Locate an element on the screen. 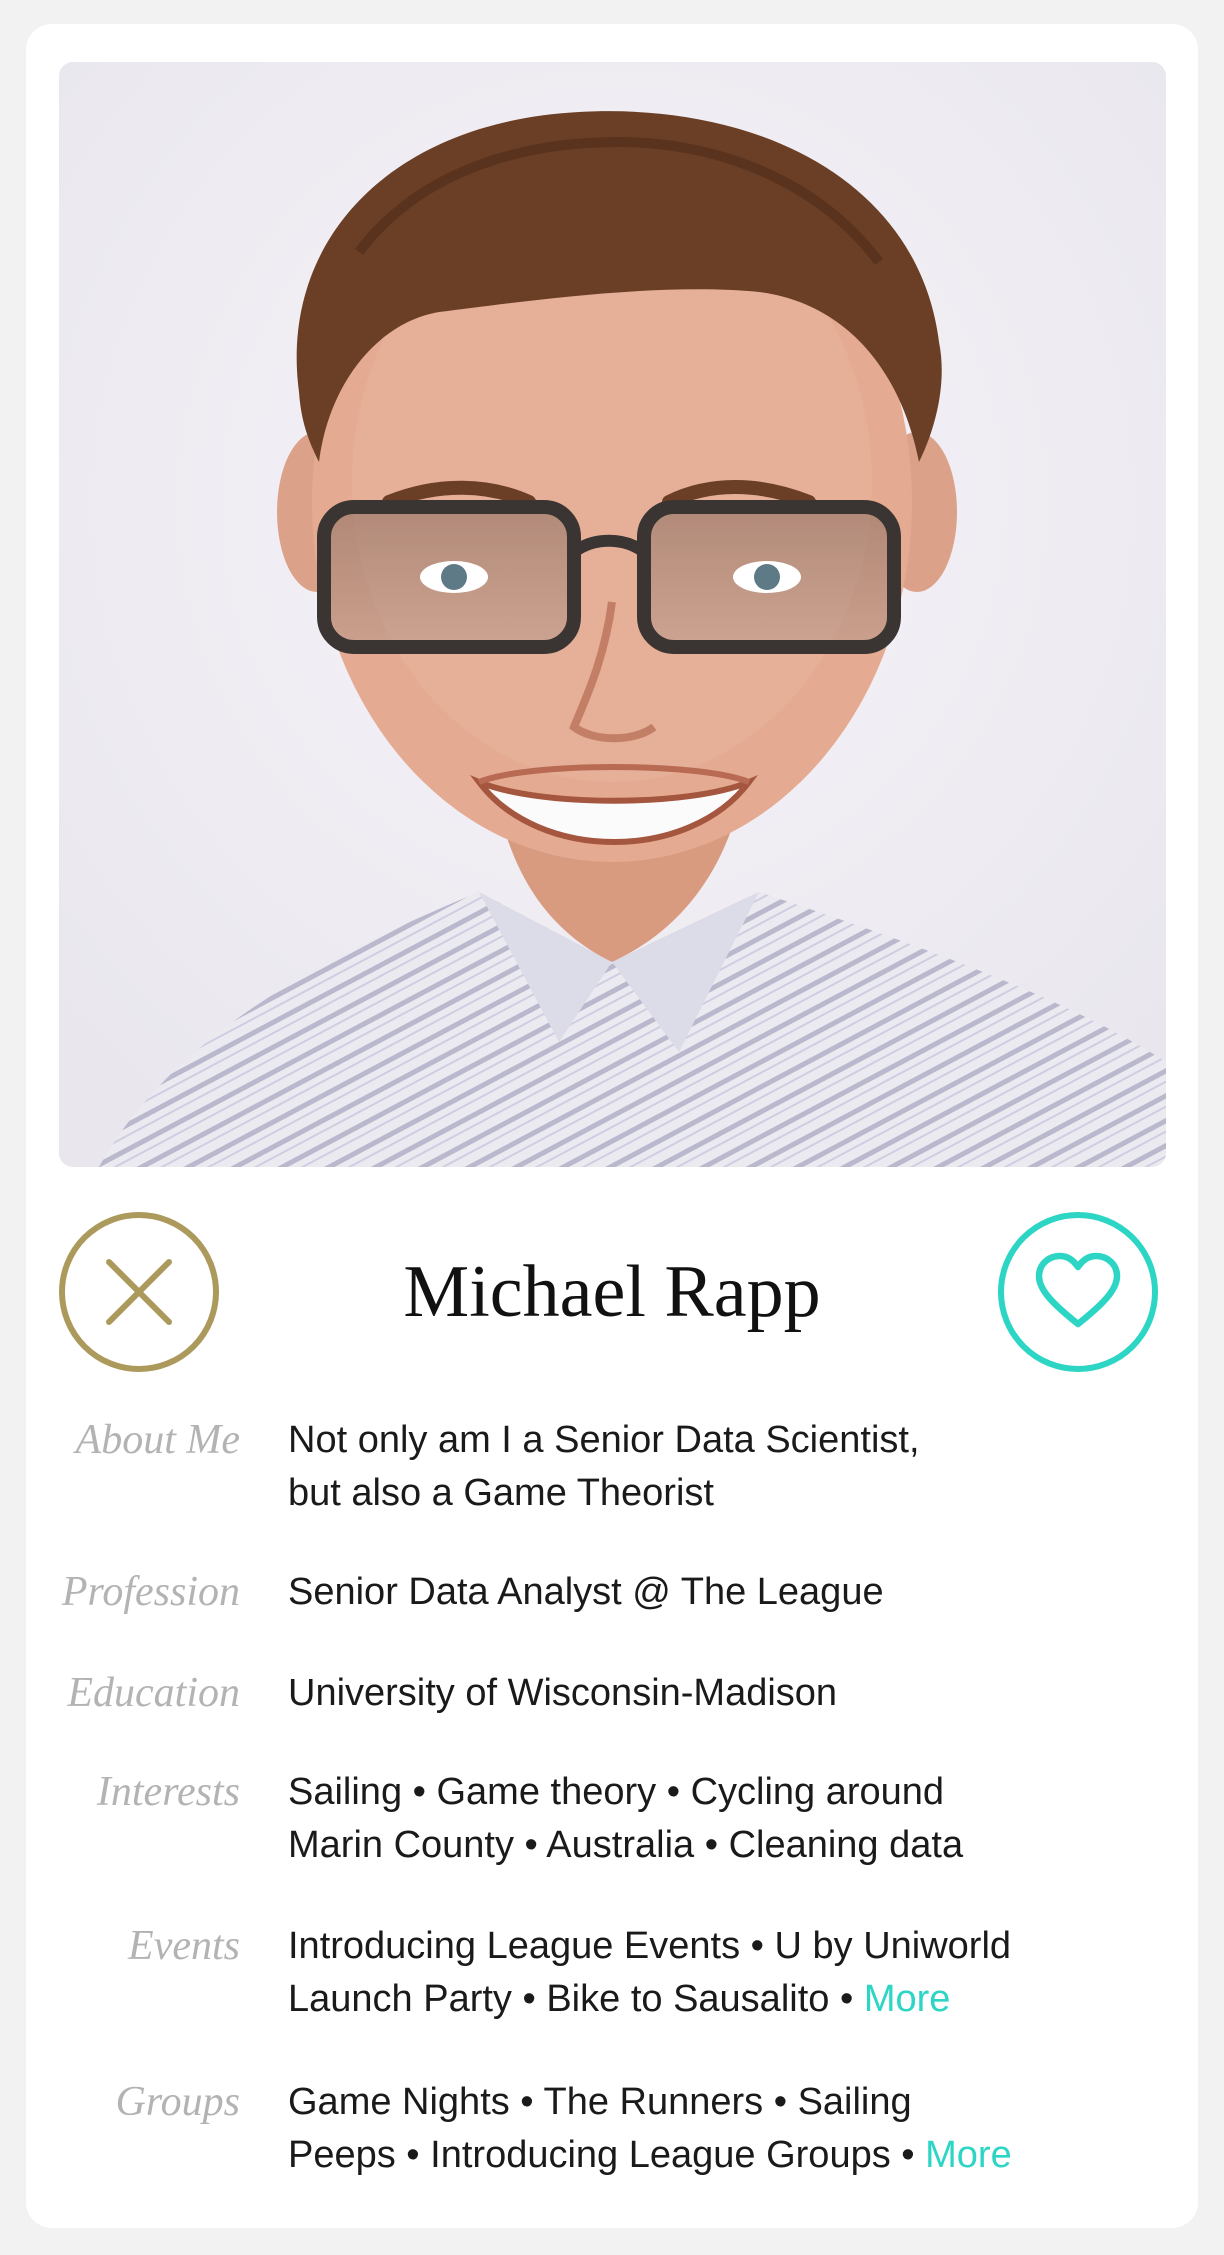 This screenshot has width=1224, height=2255. close-icon is located at coordinates (139, 1292).